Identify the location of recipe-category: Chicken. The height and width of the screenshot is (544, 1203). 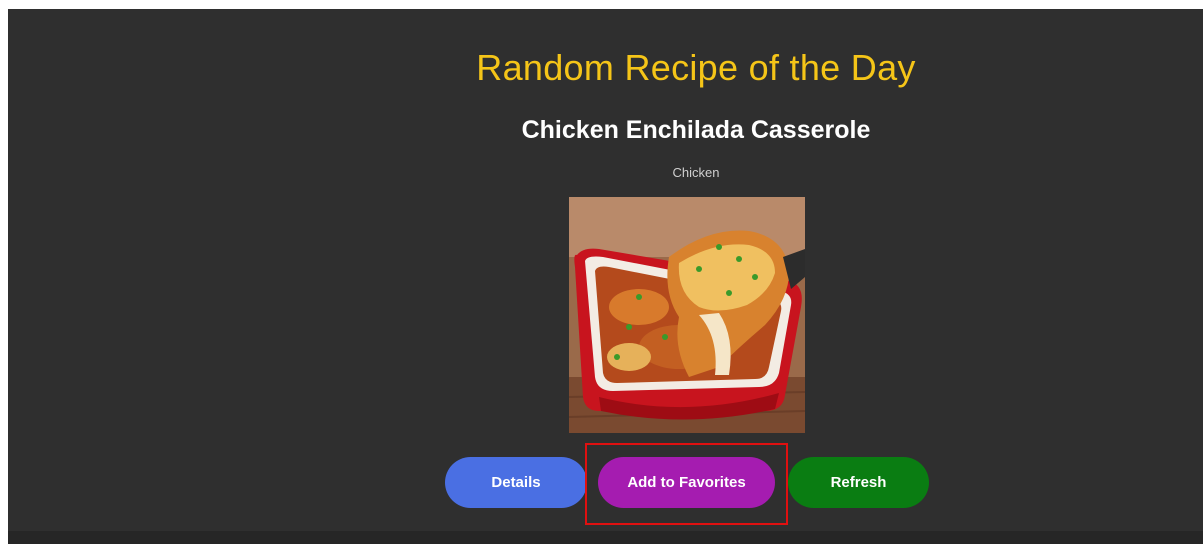
(696, 172).